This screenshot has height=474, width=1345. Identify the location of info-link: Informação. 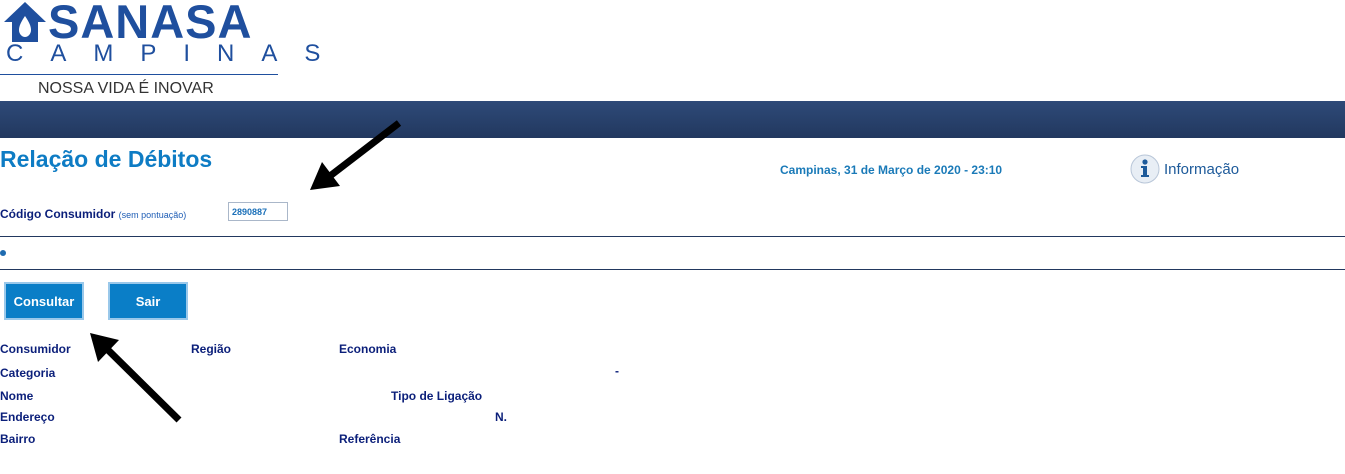
(1184, 169).